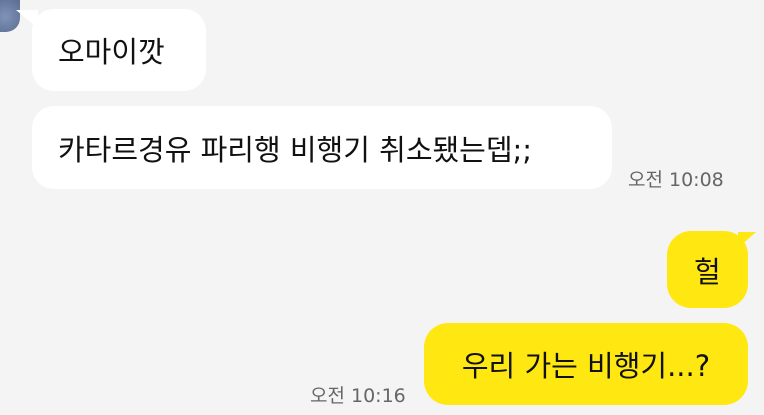 The width and height of the screenshot is (764, 415). What do you see at coordinates (295, 149) in the screenshot?
I see `message-text: 카타르경유 파리행 비행기 취소됐는뎁;;` at bounding box center [295, 149].